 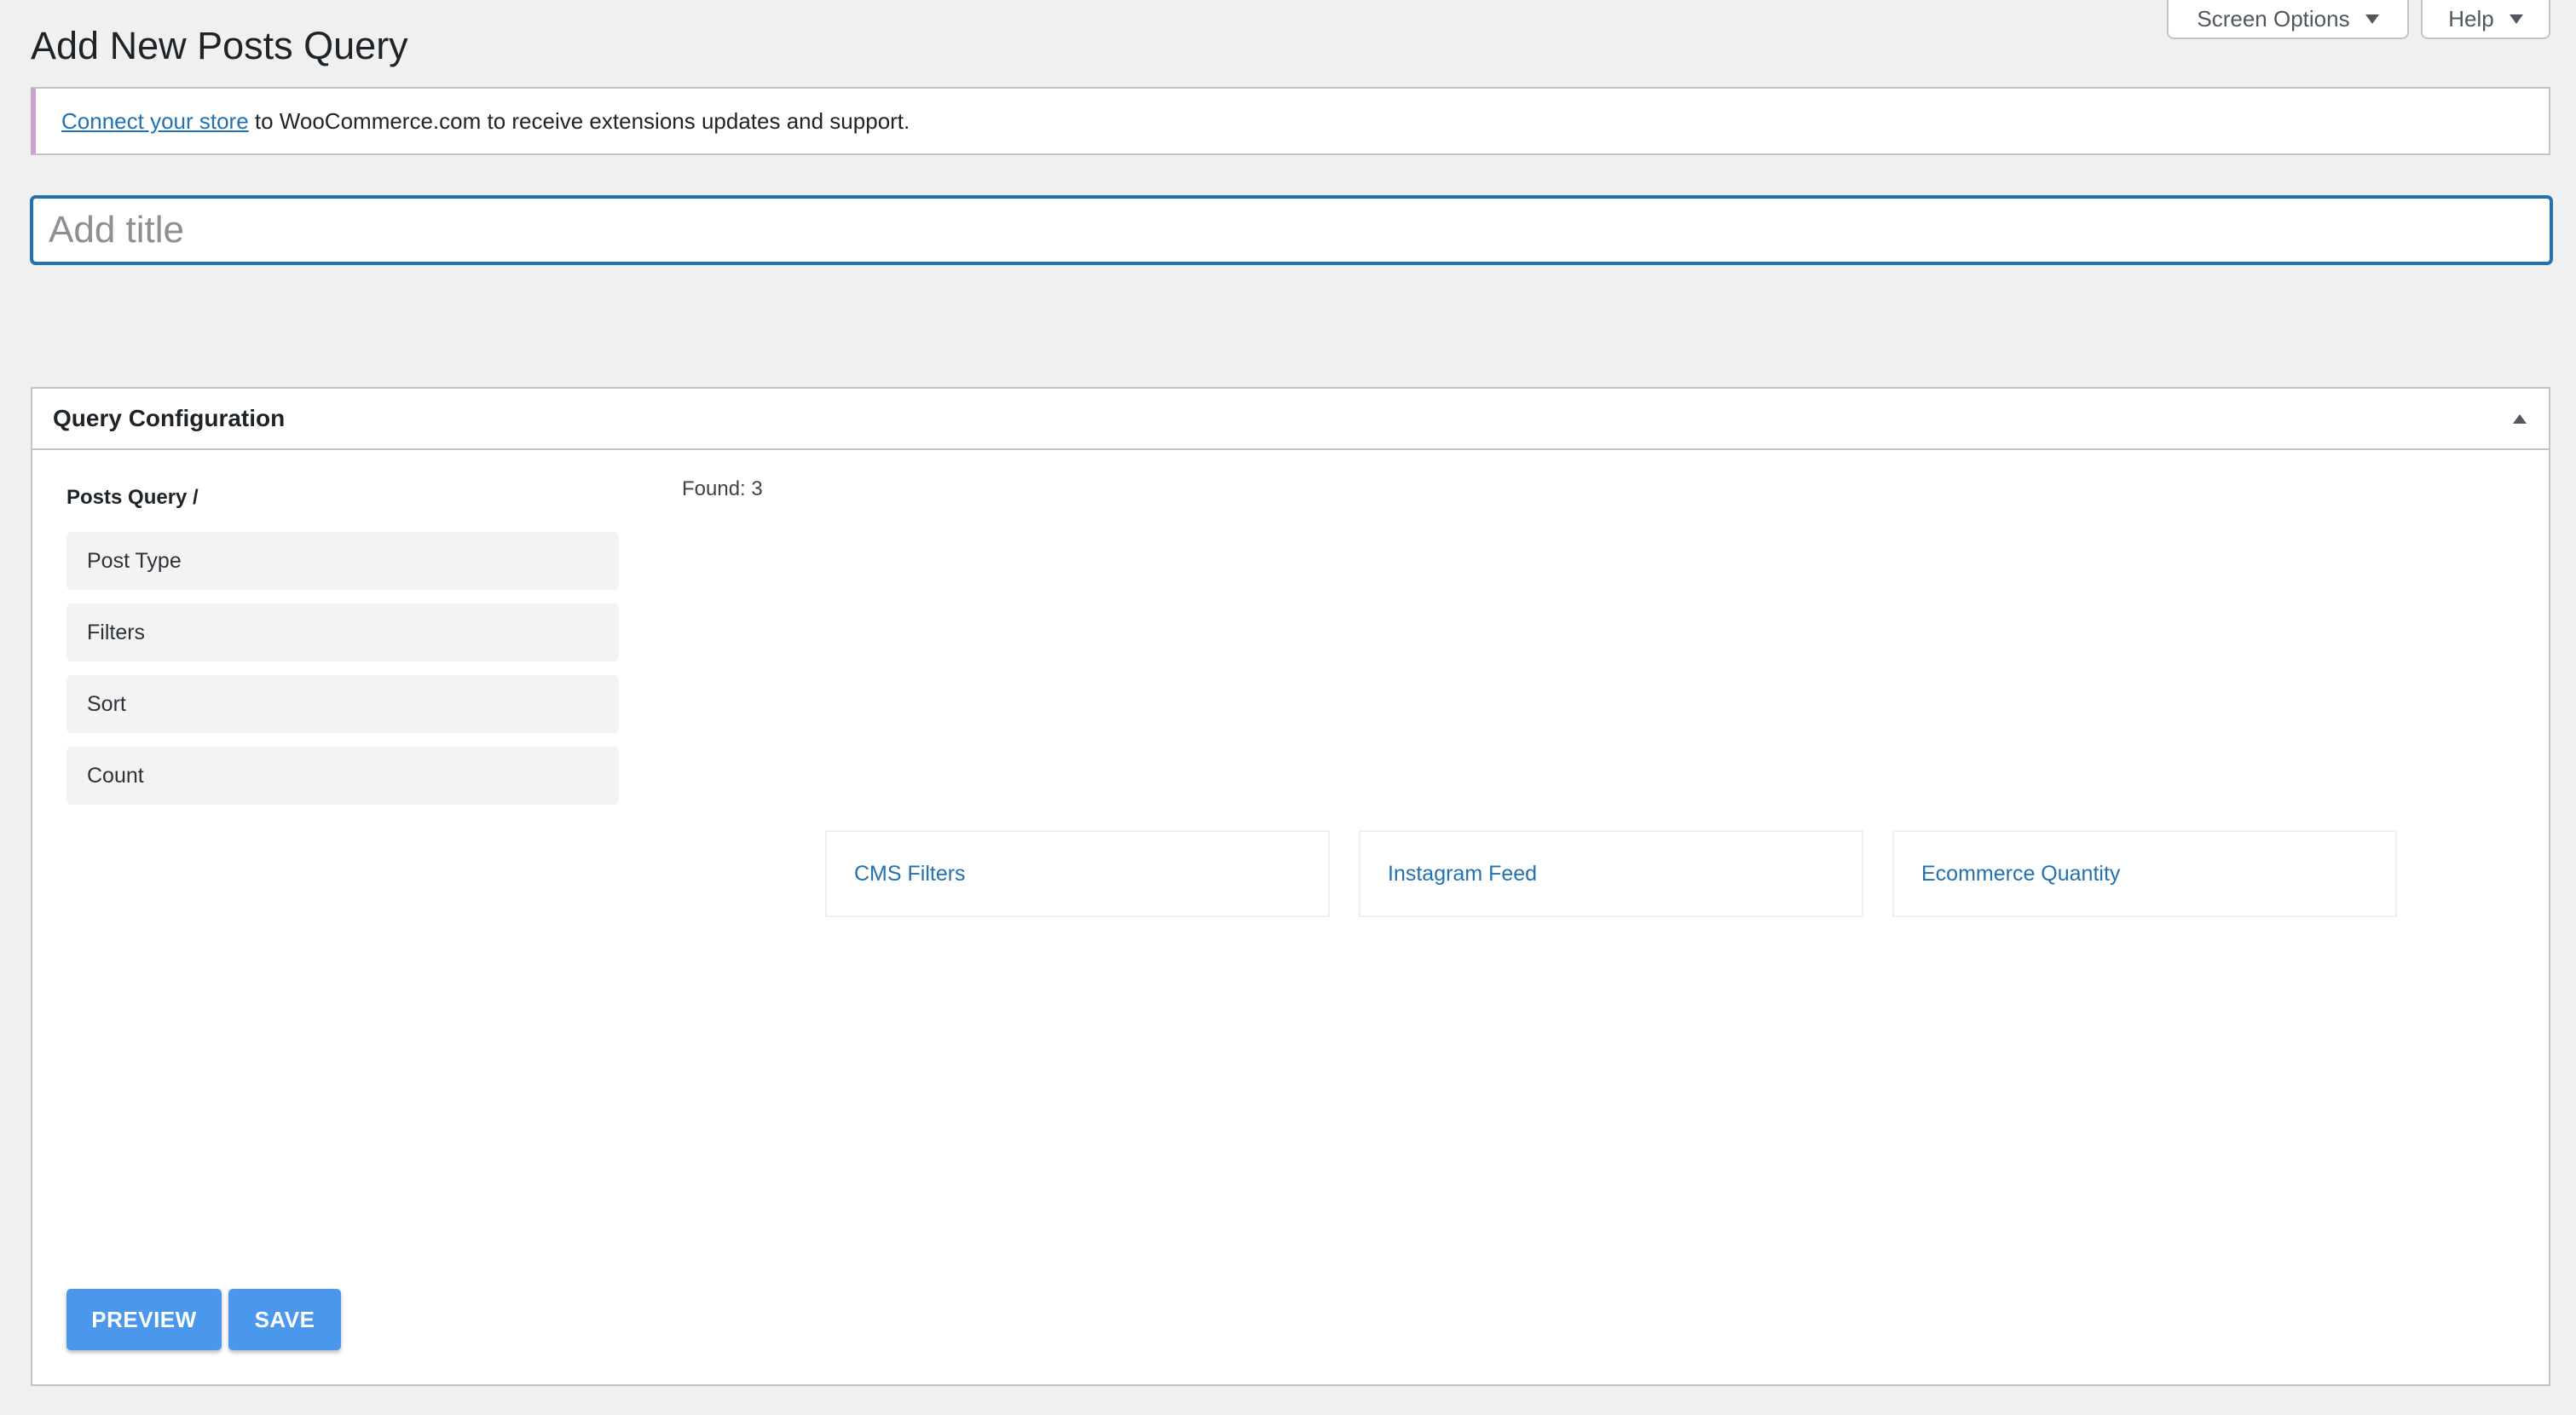 I want to click on help-button: Help, so click(x=2485, y=19).